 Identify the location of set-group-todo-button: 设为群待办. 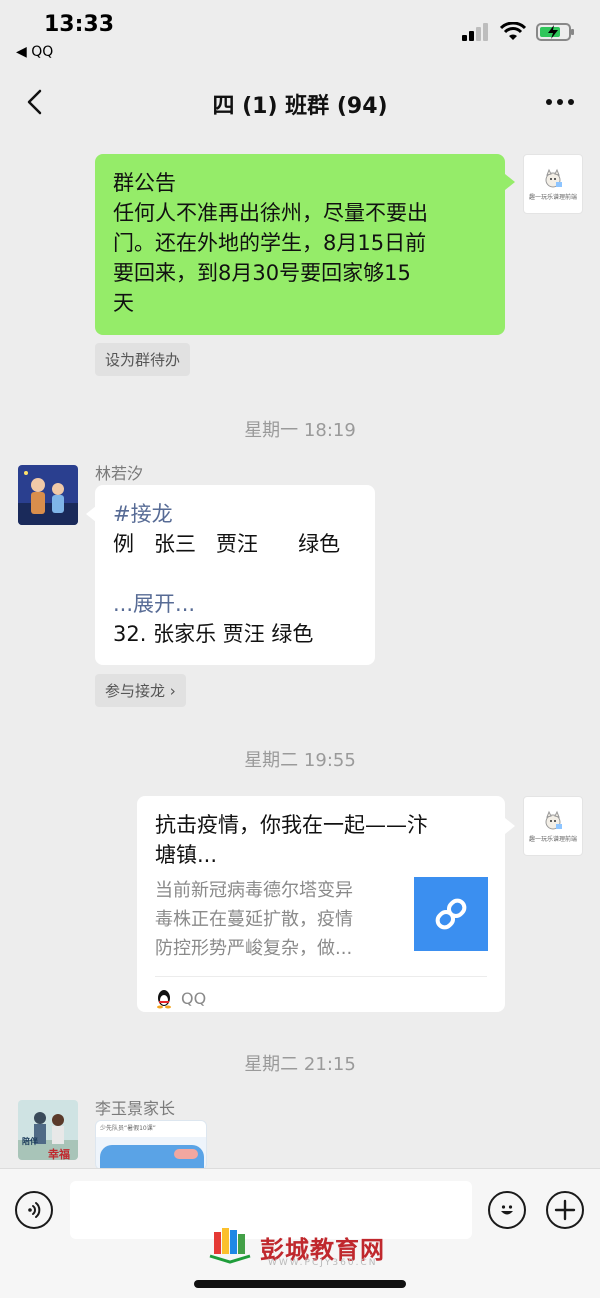
(143, 359).